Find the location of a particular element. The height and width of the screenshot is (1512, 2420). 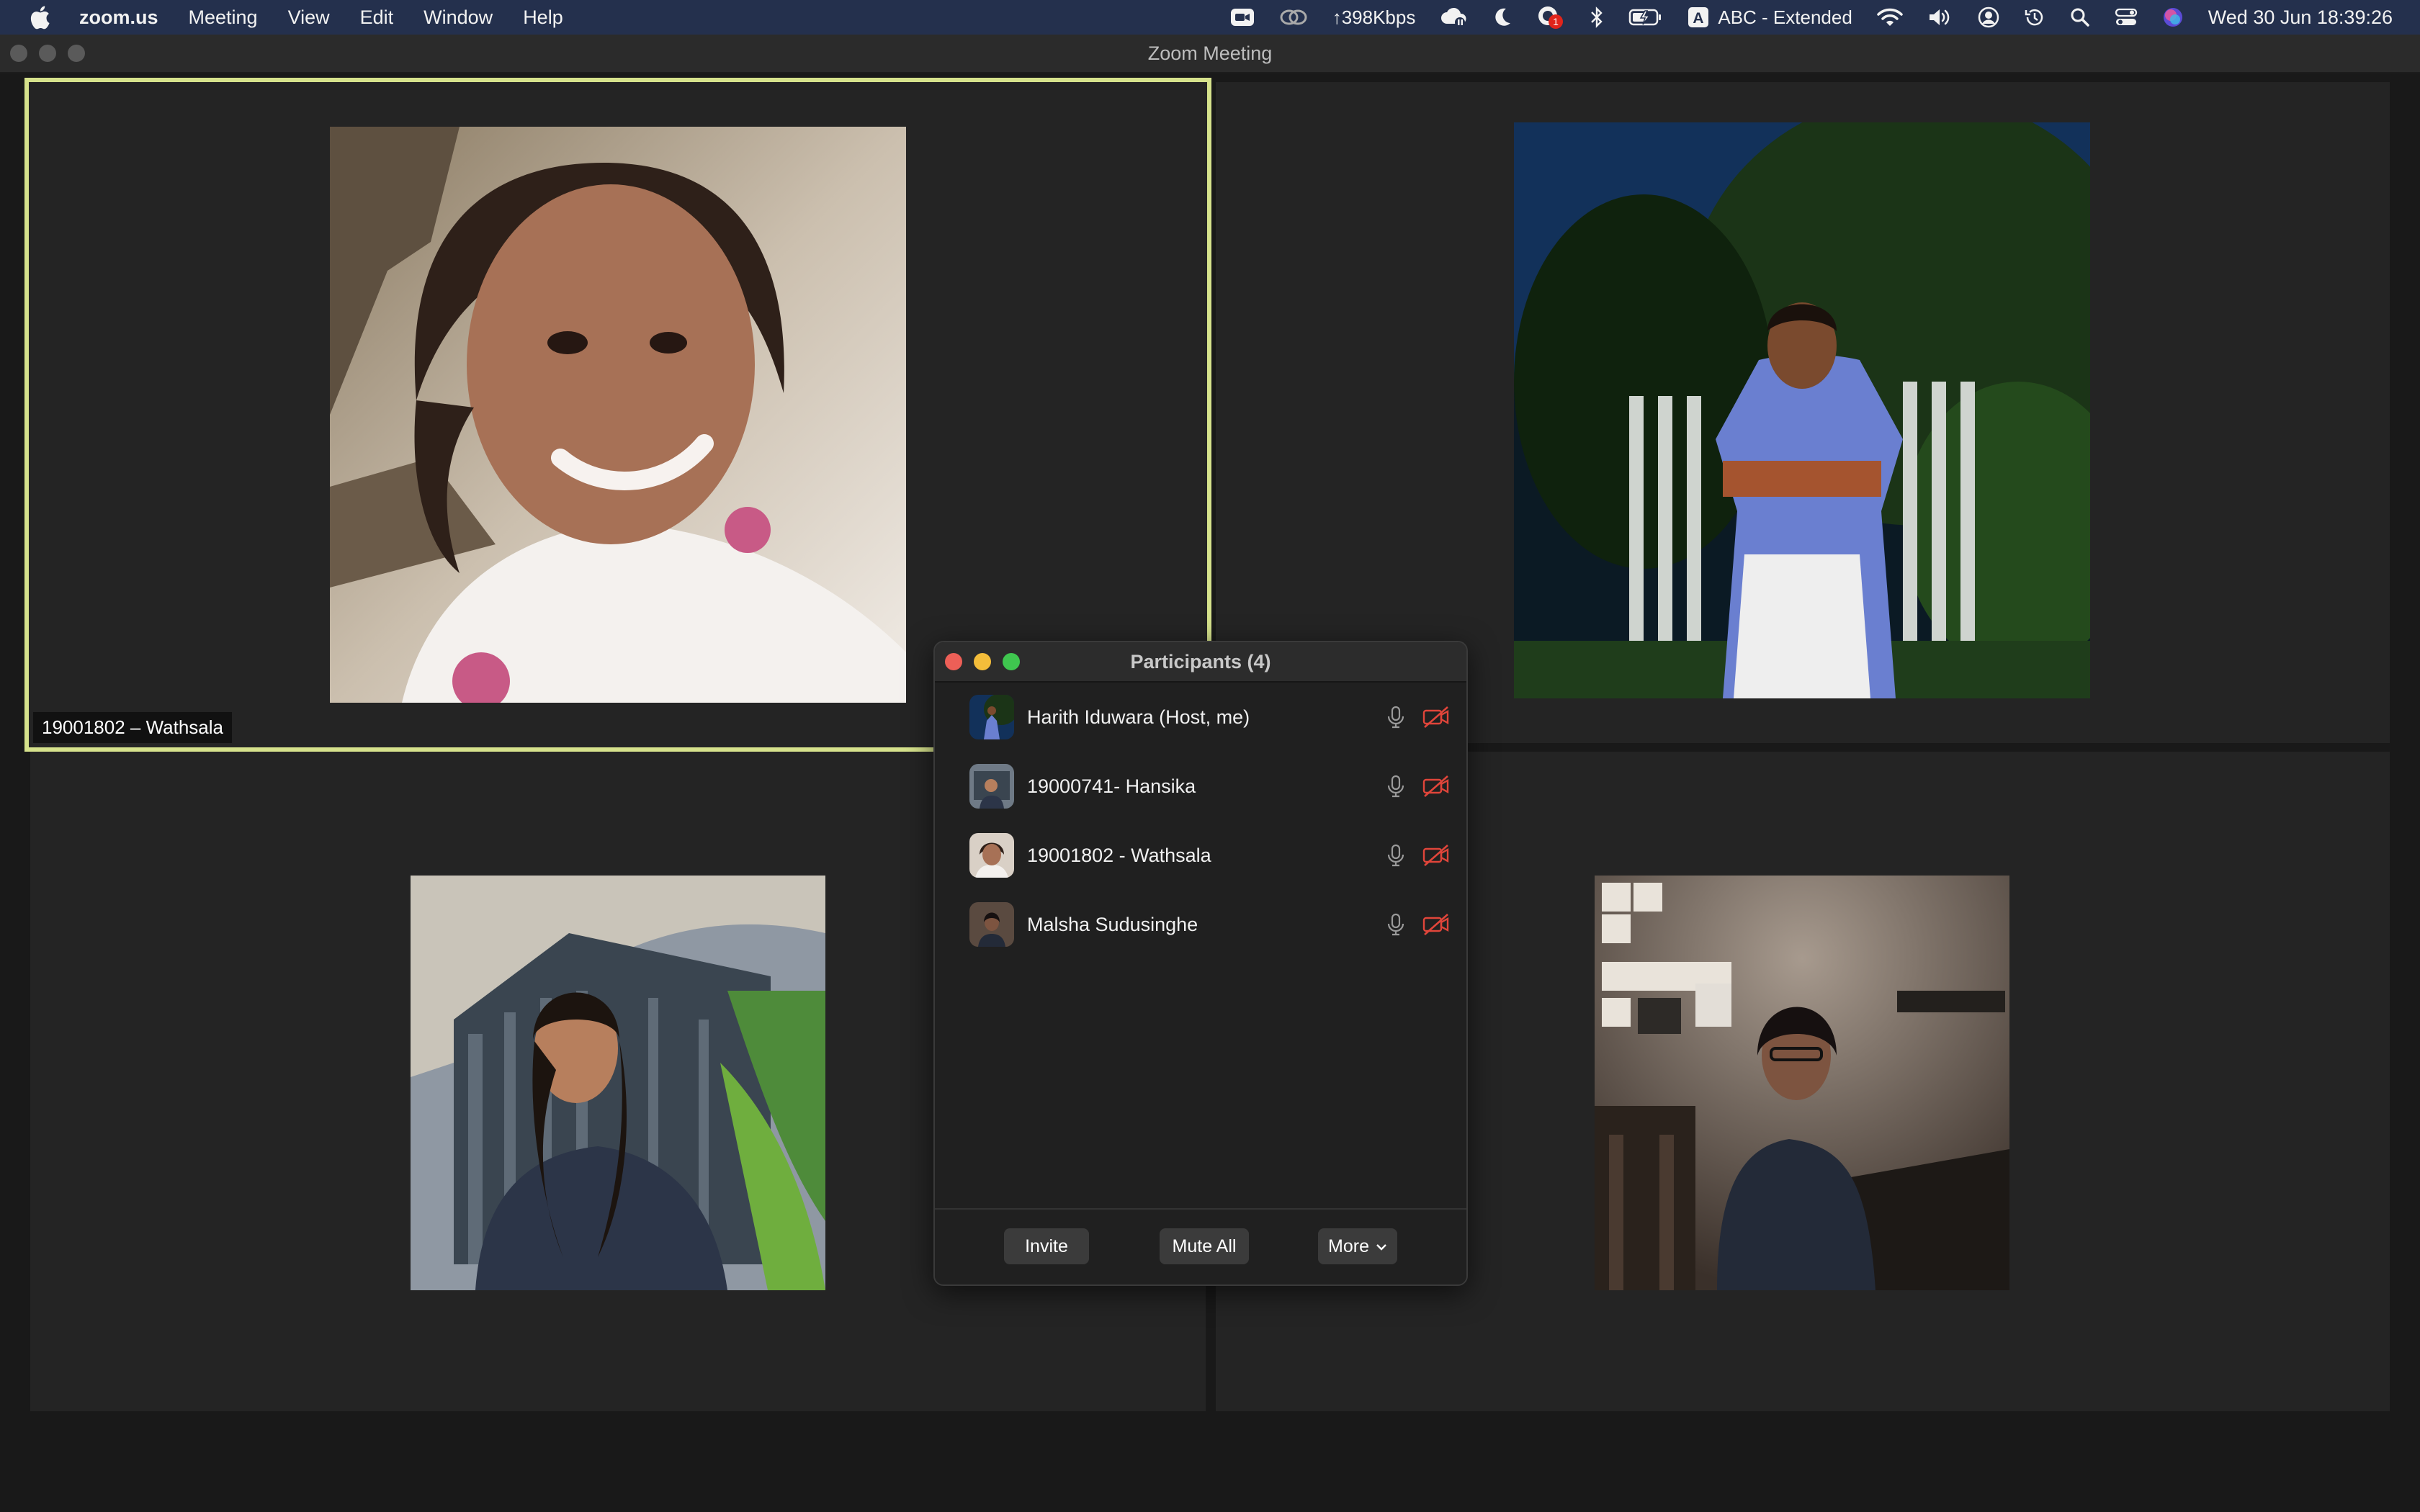

input-source-icon: A is located at coordinates (1699, 17).